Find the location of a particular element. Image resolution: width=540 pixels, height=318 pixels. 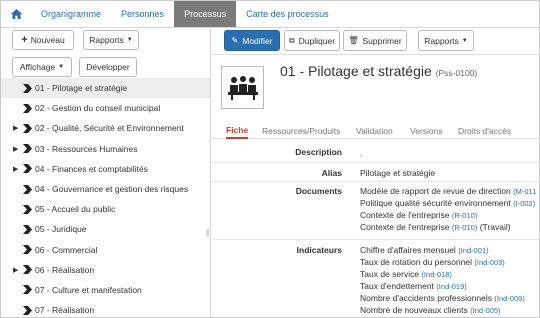

nav-tab-processus: Processus is located at coordinates (205, 14).